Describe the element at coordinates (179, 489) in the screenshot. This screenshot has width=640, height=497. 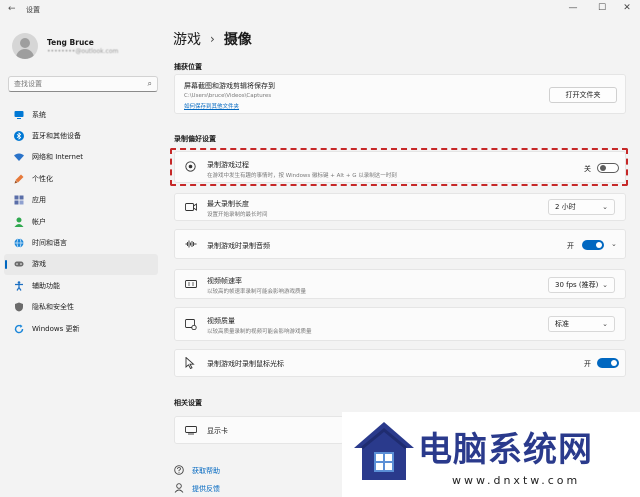
I see `feedback-icon` at that location.